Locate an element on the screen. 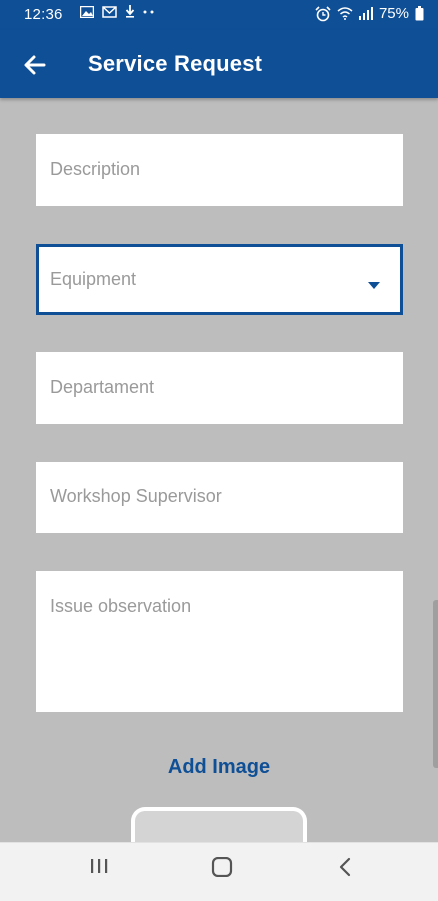  battery-icon is located at coordinates (419, 13).